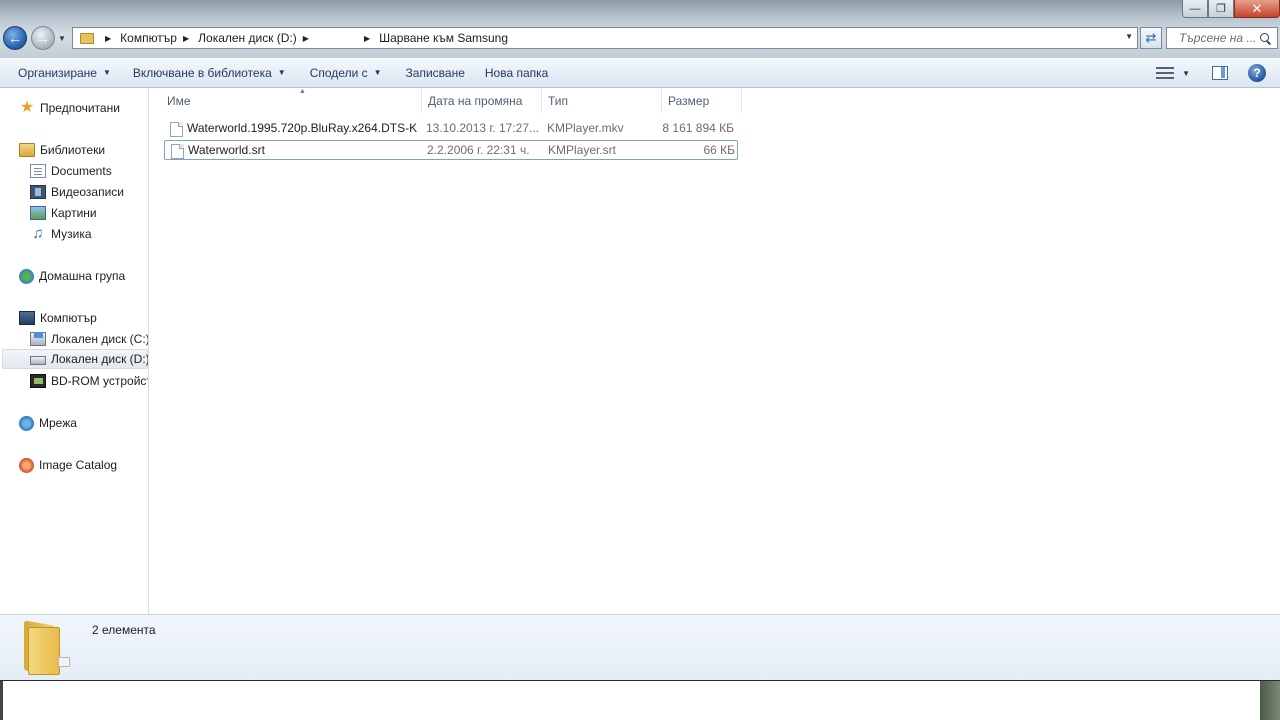  I want to click on nav-network-label: Мрежа, so click(58, 423).